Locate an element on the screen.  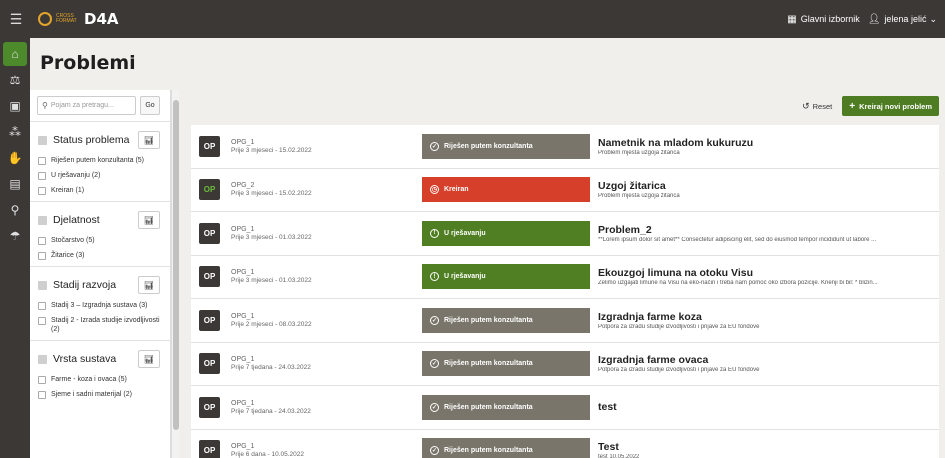
status-label: Kreiran is located at coordinates (456, 190).